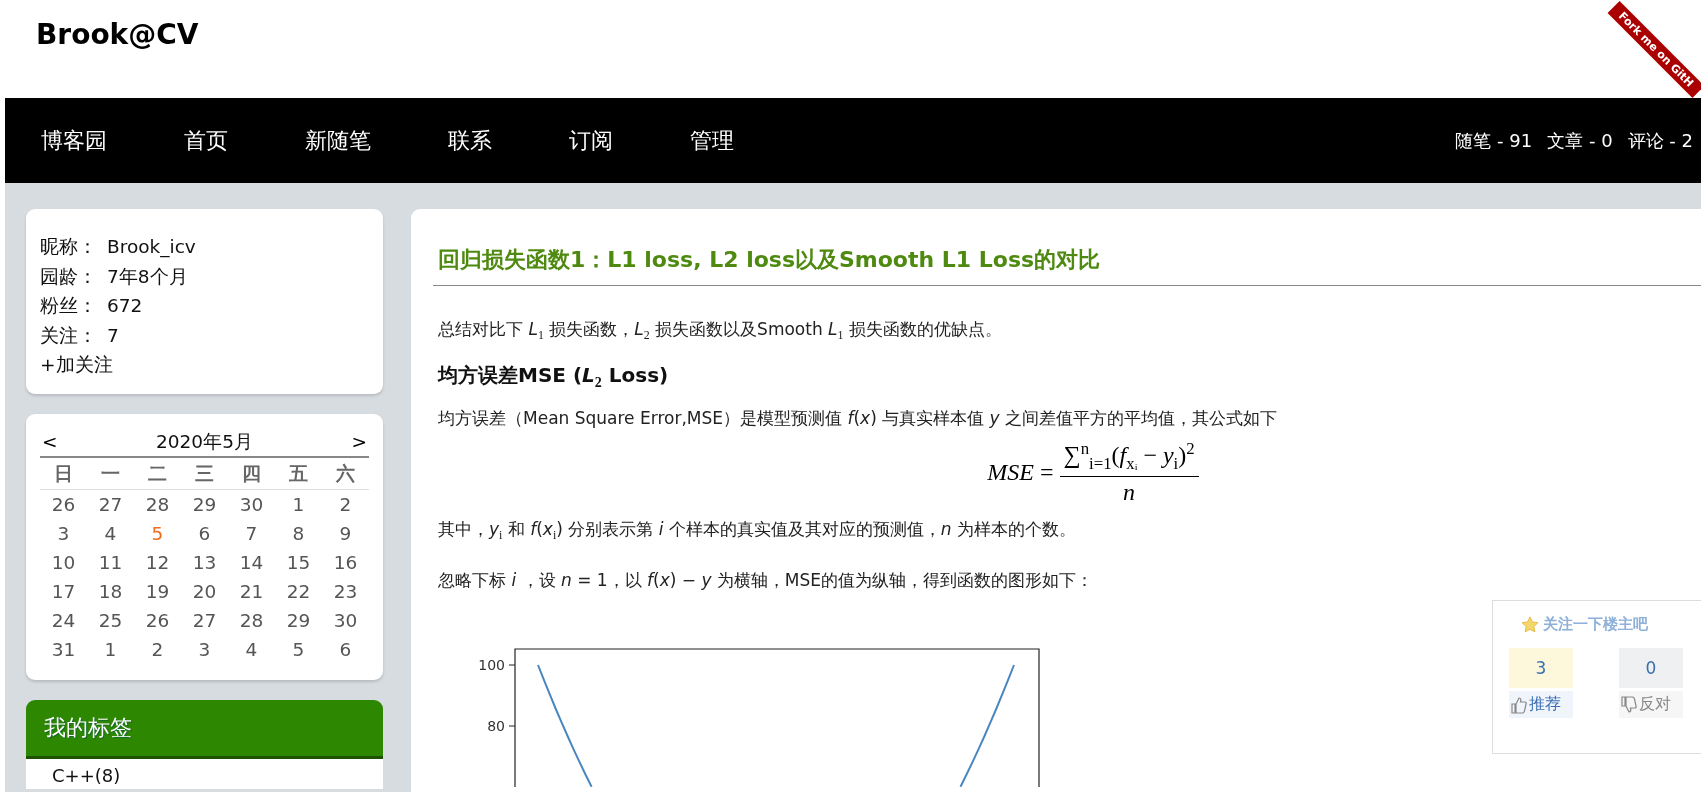  What do you see at coordinates (147, 276) in the screenshot?
I see `profile-value: 7年8个月` at bounding box center [147, 276].